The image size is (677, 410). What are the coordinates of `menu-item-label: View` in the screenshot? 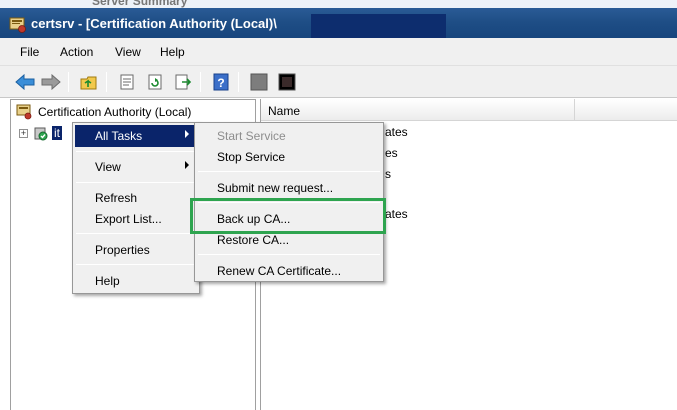 It's located at (108, 167).